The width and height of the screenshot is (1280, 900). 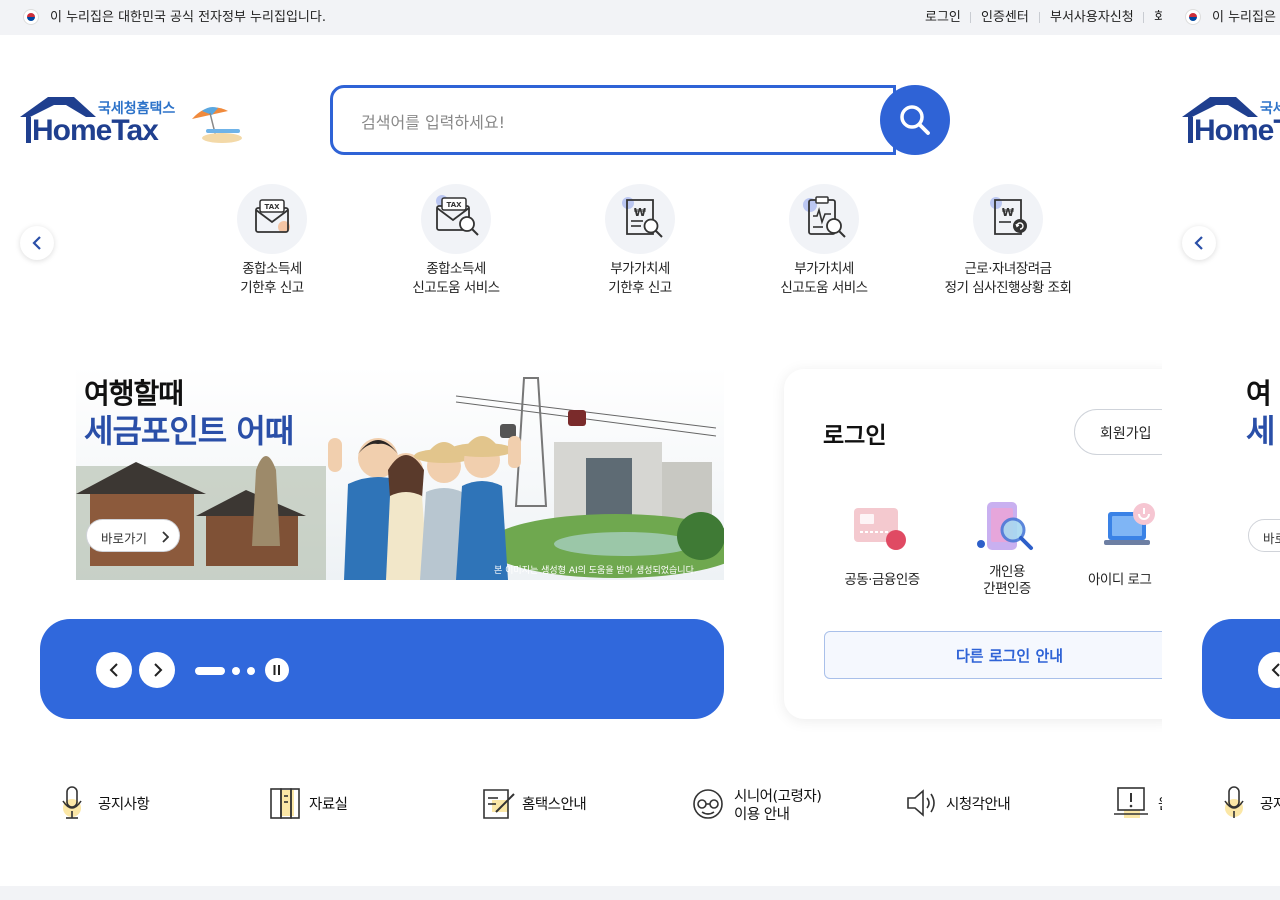 I want to click on search-icon, so click(x=915, y=120).